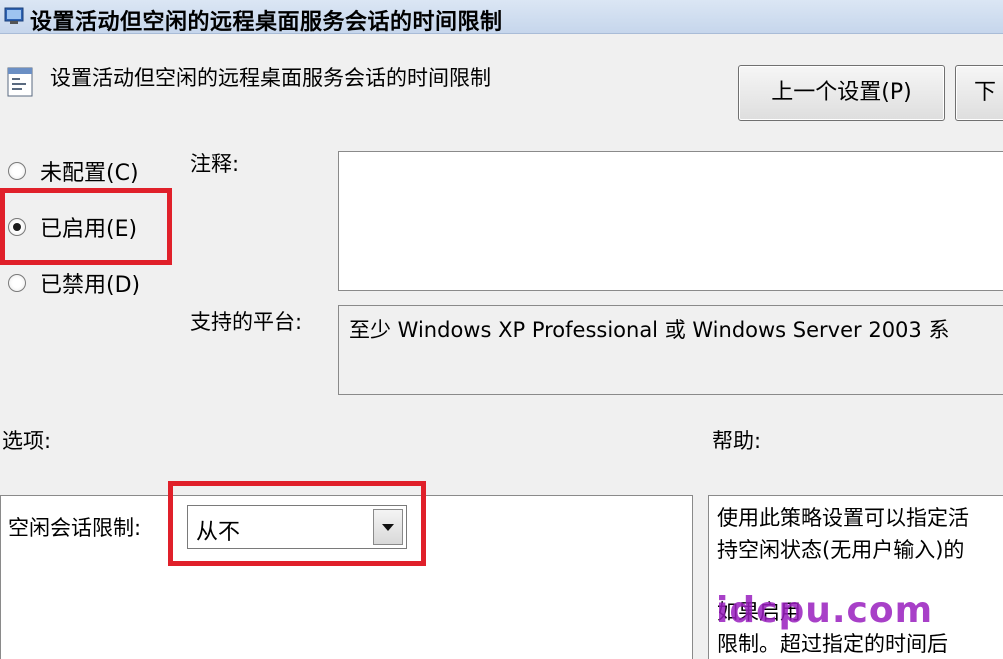 This screenshot has height=659, width=1003. What do you see at coordinates (297, 527) in the screenshot?
I see `idle-limit-dropdown: 从不` at bounding box center [297, 527].